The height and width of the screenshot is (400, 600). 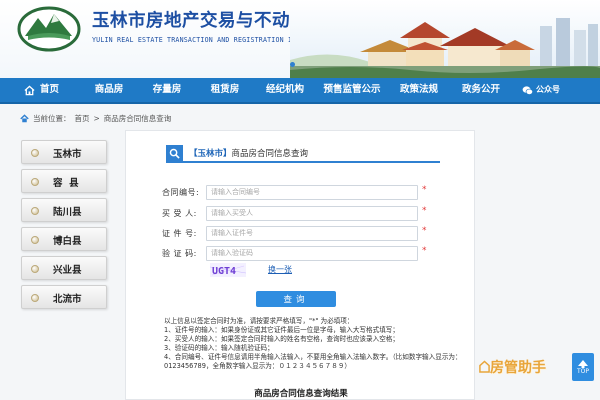 What do you see at coordinates (301, 394) in the screenshot?
I see `result-title: 商品房合同信息查询结果` at bounding box center [301, 394].